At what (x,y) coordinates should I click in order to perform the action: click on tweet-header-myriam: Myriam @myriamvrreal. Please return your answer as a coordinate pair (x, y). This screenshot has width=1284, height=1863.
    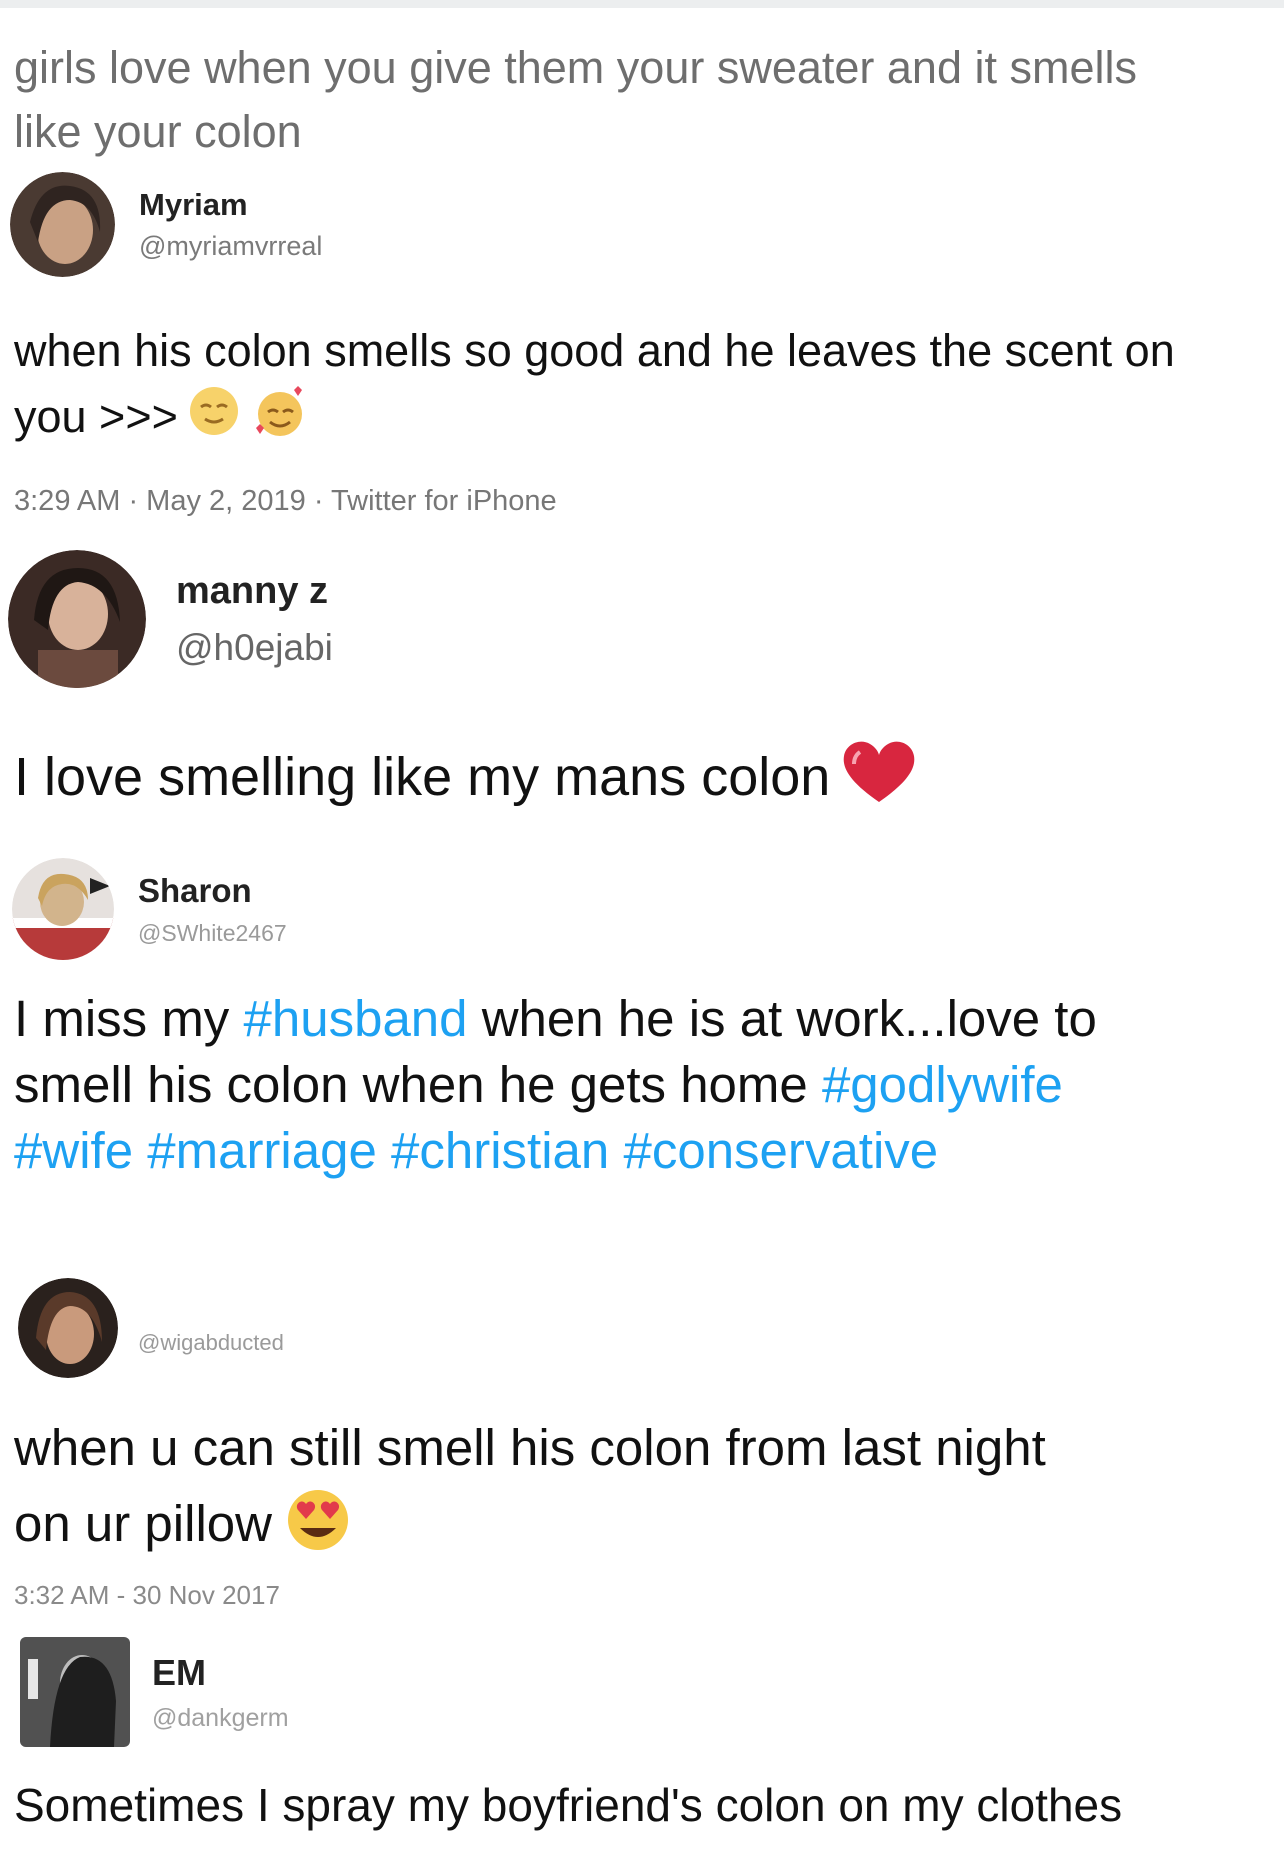
    Looking at the image, I should click on (166, 224).